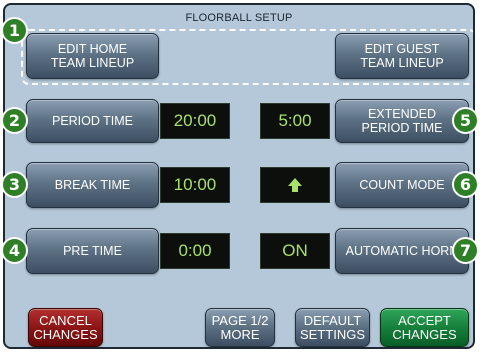 The width and height of the screenshot is (480, 354). I want to click on automatic-horn-display: ON, so click(295, 251).